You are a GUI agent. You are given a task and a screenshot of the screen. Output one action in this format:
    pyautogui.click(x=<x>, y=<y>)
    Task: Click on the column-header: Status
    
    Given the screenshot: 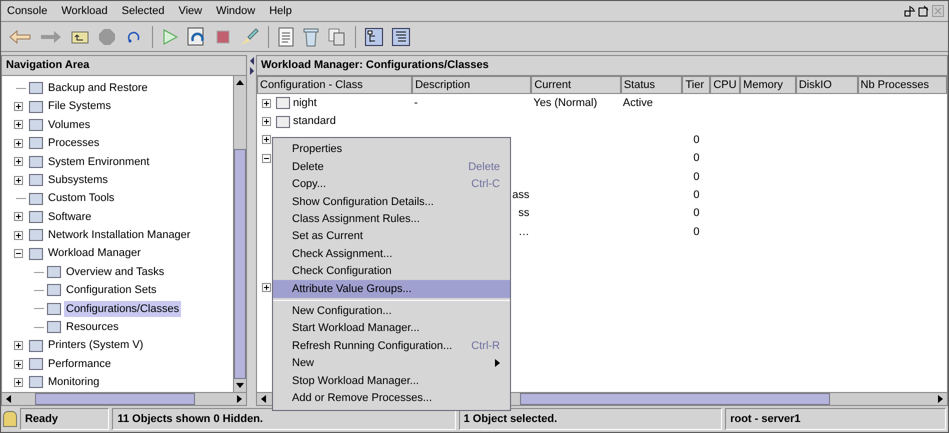 What is the action you would take?
    pyautogui.click(x=651, y=85)
    